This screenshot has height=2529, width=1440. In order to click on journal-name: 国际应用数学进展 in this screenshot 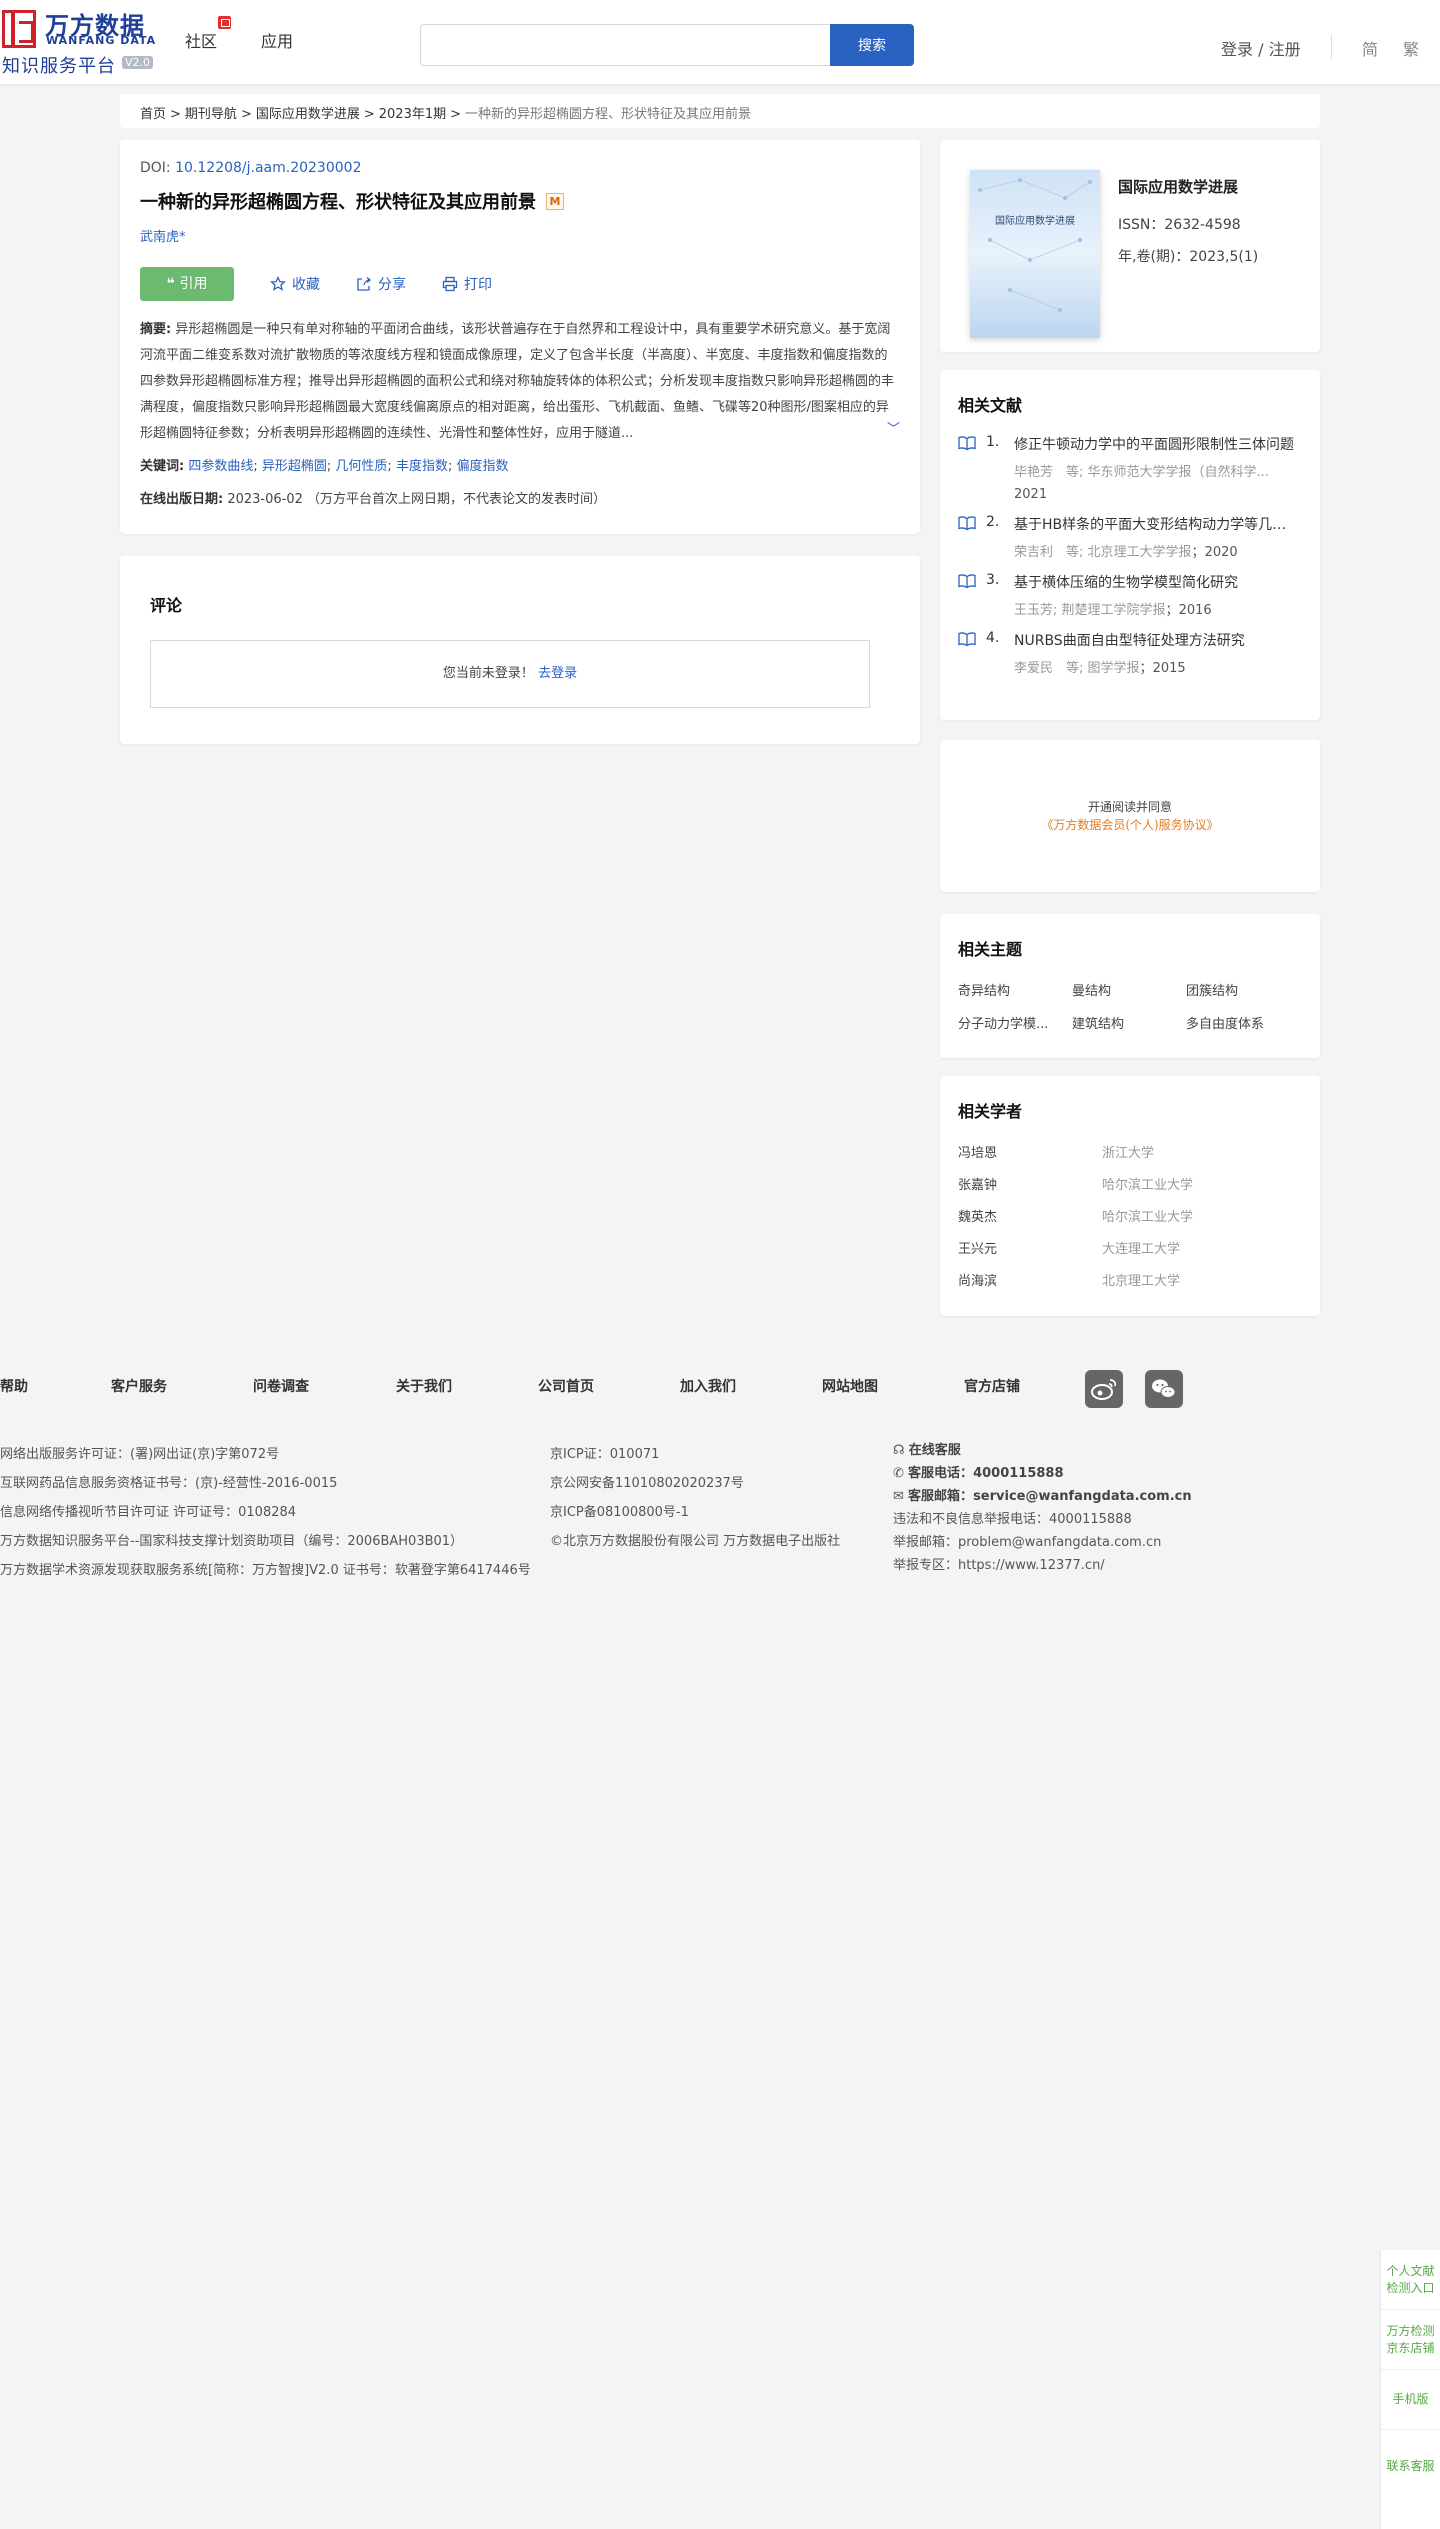, I will do `click(1178, 186)`.